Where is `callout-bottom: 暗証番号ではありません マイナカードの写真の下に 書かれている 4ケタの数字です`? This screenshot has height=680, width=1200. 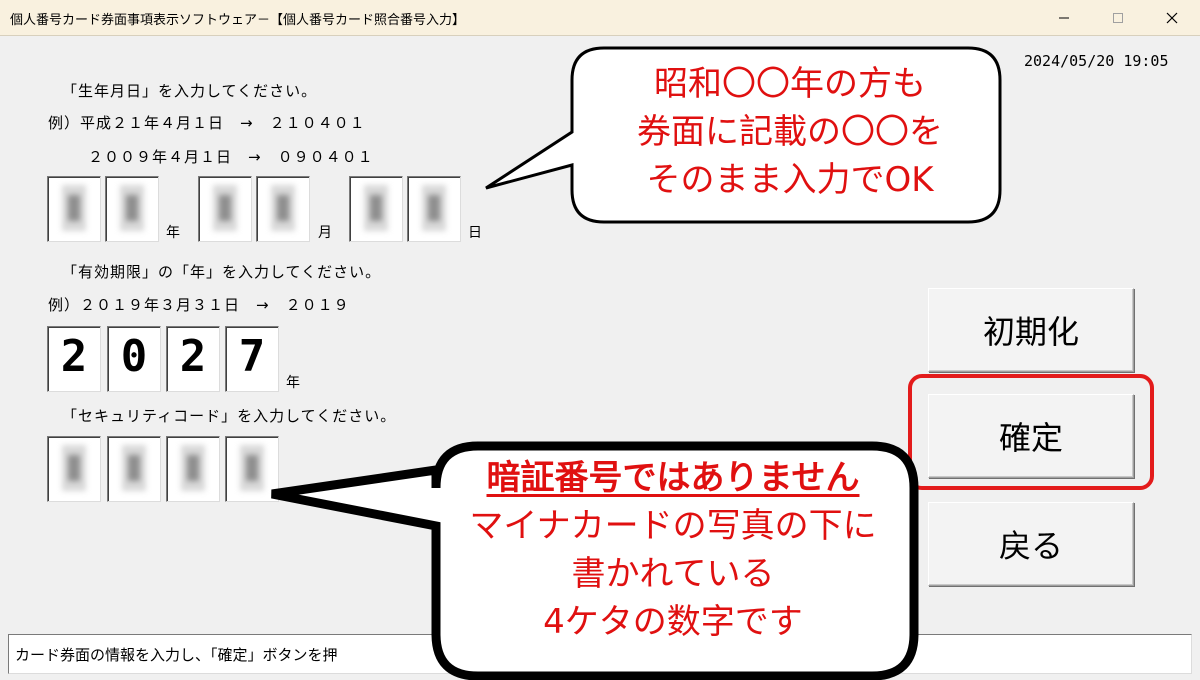 callout-bottom: 暗証番号ではありません マイナカードの写真の下に 書かれている 4ケタの数字です is located at coordinates (673, 550).